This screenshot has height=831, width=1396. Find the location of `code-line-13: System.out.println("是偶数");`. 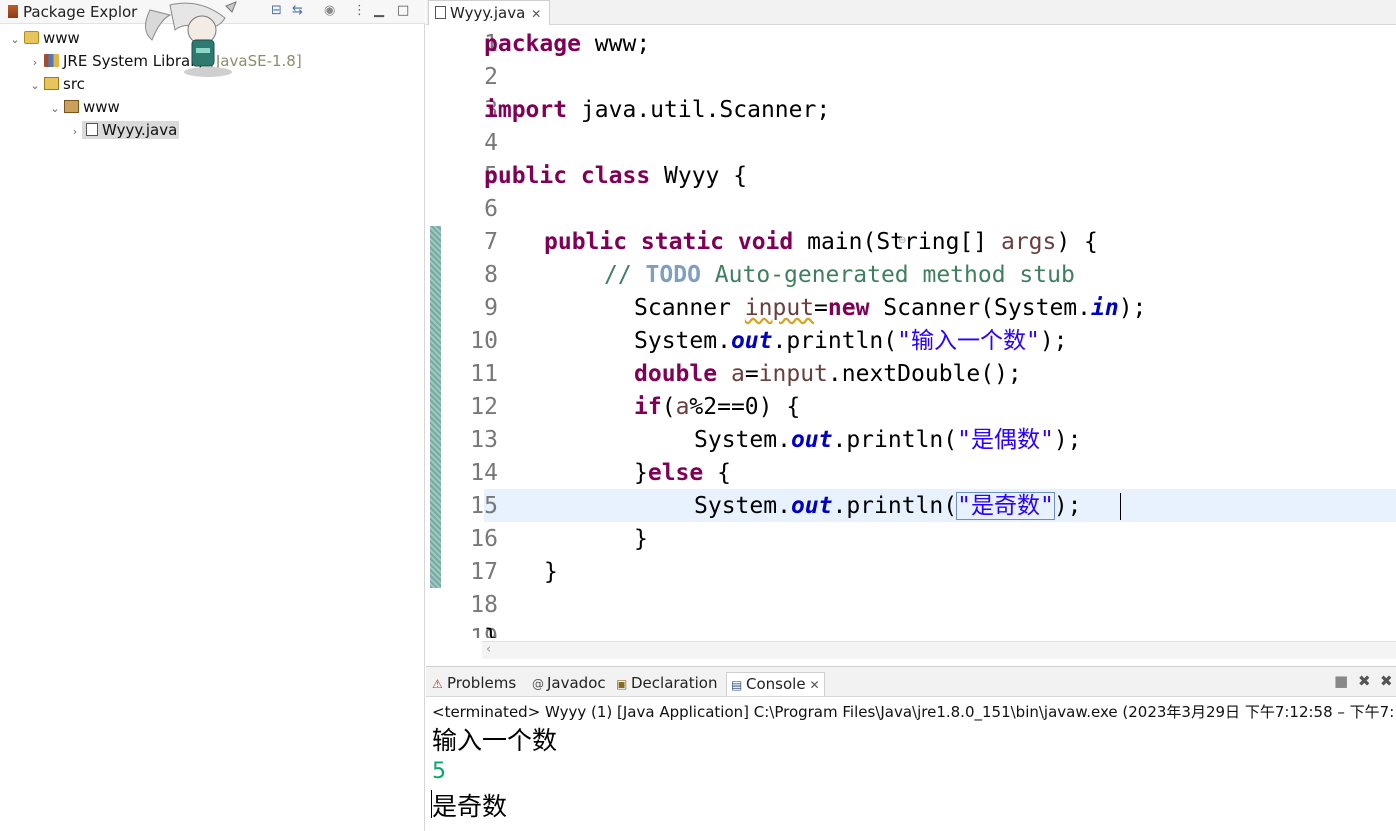

code-line-13: System.out.println("是偶数"); is located at coordinates (888, 440).